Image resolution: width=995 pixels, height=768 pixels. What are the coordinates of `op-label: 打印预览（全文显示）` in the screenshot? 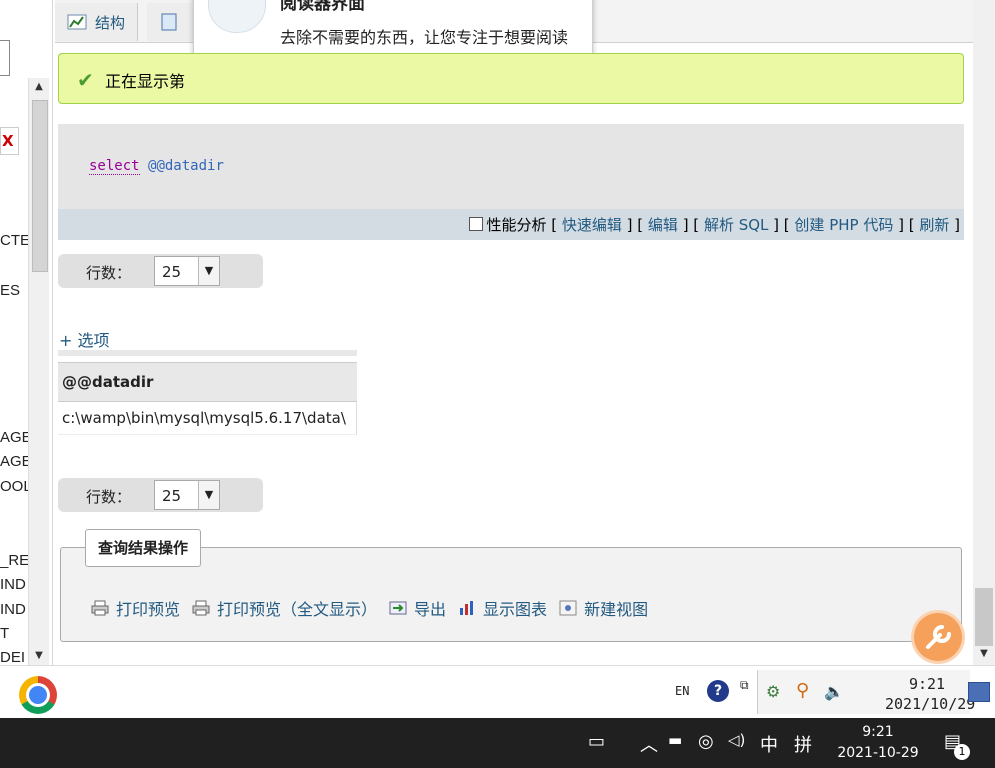 It's located at (297, 609).